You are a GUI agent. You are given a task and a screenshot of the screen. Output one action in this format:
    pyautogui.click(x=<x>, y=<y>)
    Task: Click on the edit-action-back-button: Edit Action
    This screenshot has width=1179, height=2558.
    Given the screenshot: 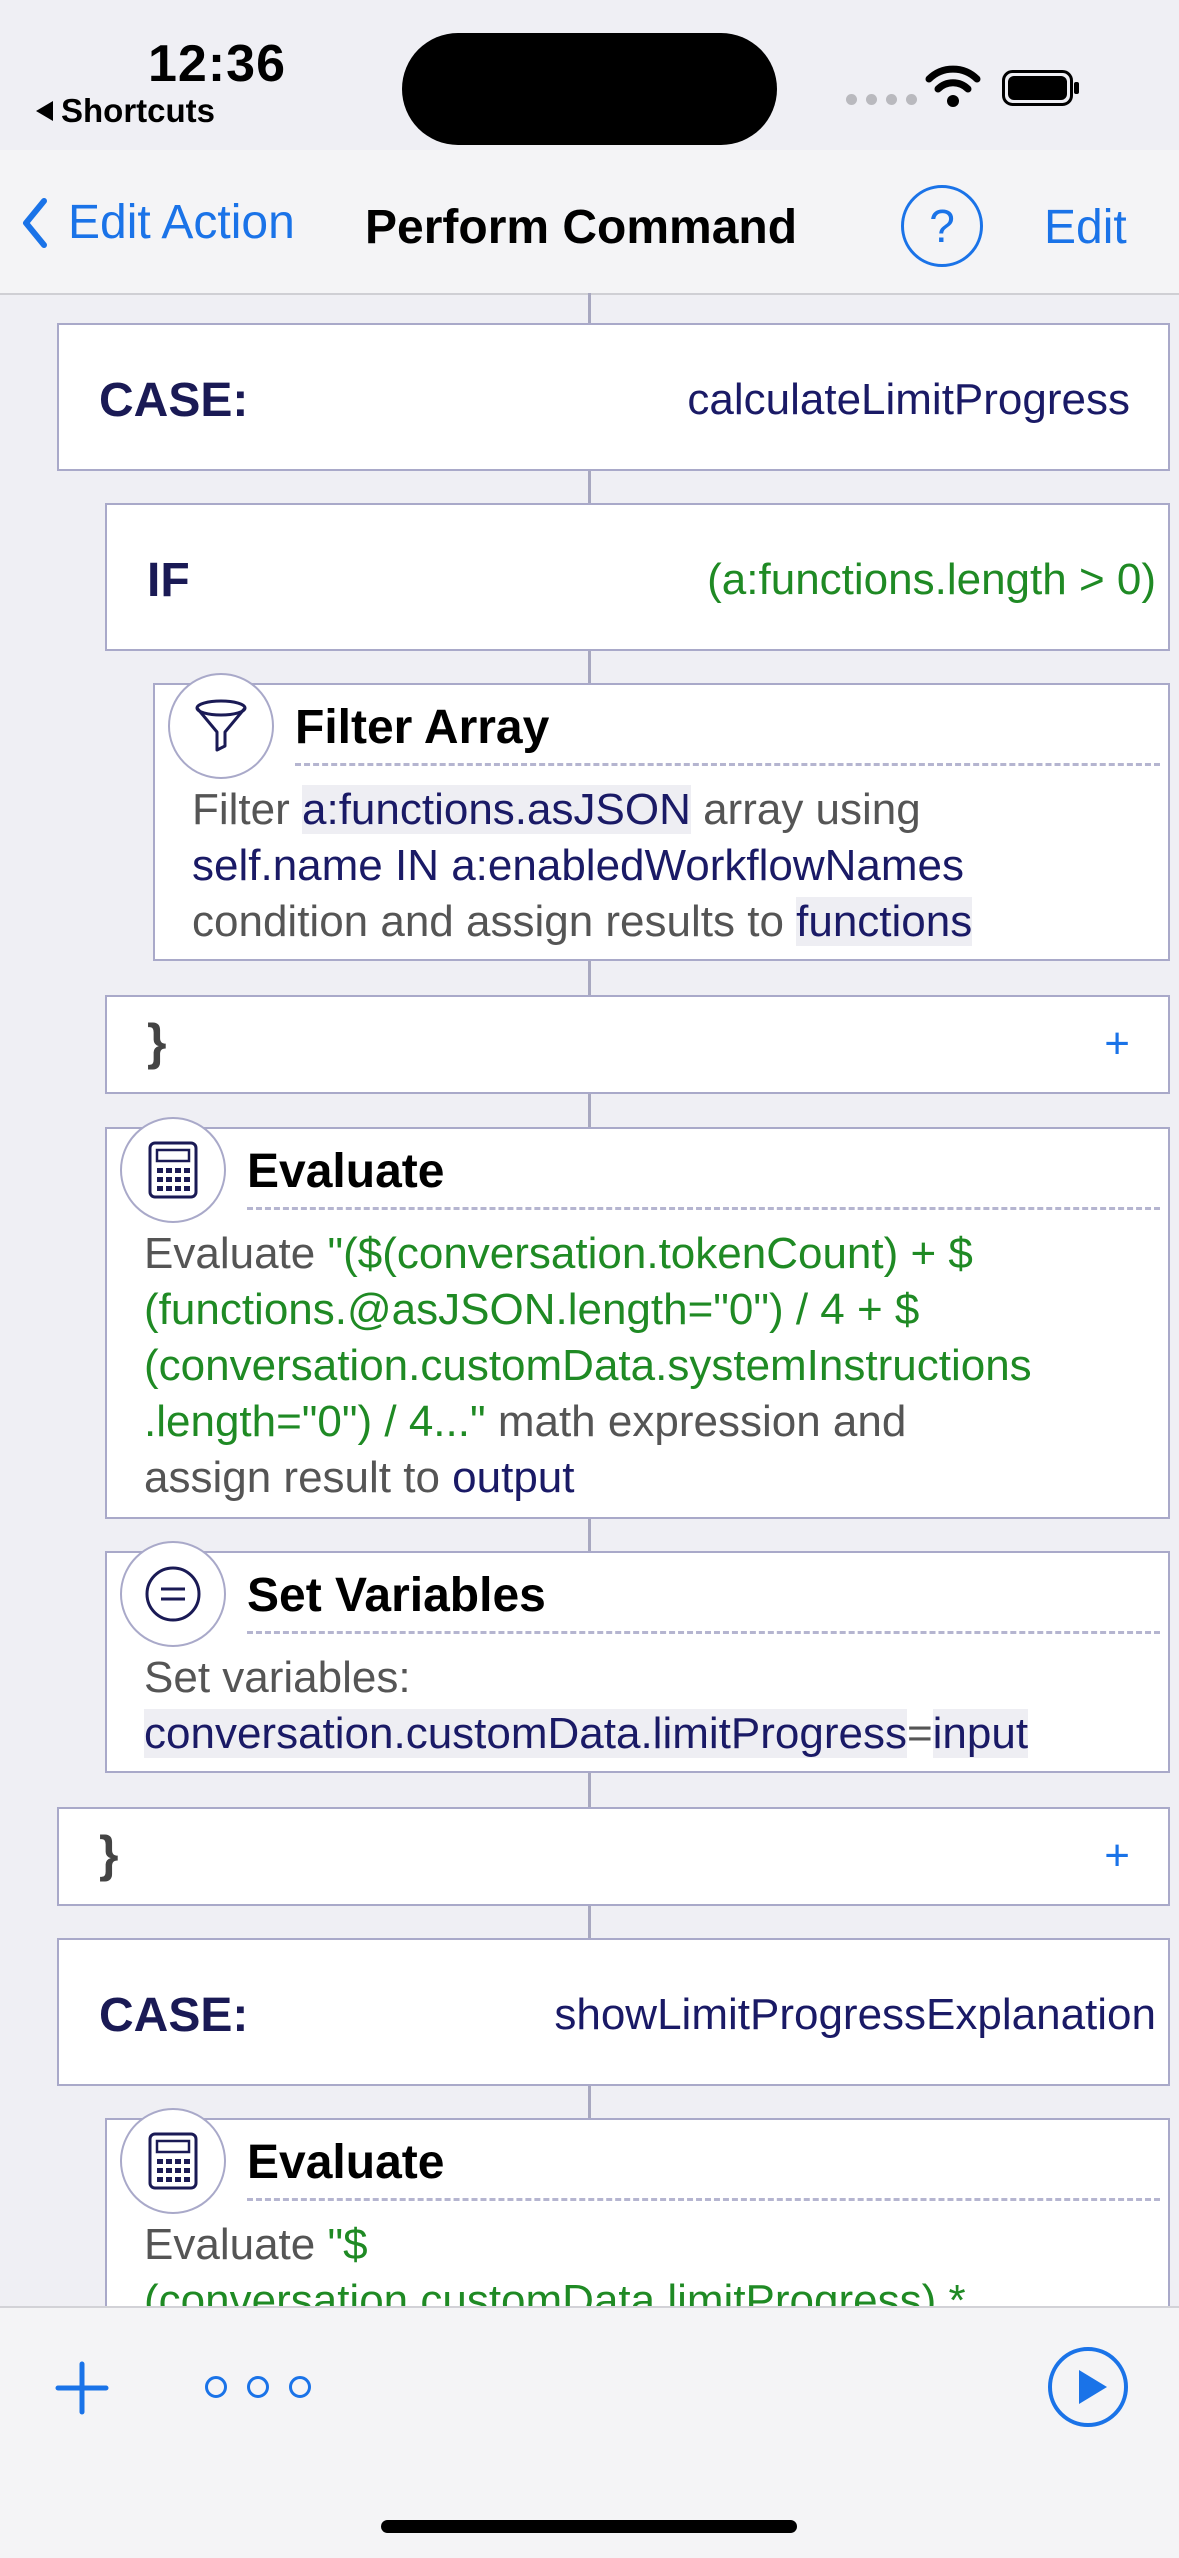 What is the action you would take?
    pyautogui.click(x=158, y=222)
    